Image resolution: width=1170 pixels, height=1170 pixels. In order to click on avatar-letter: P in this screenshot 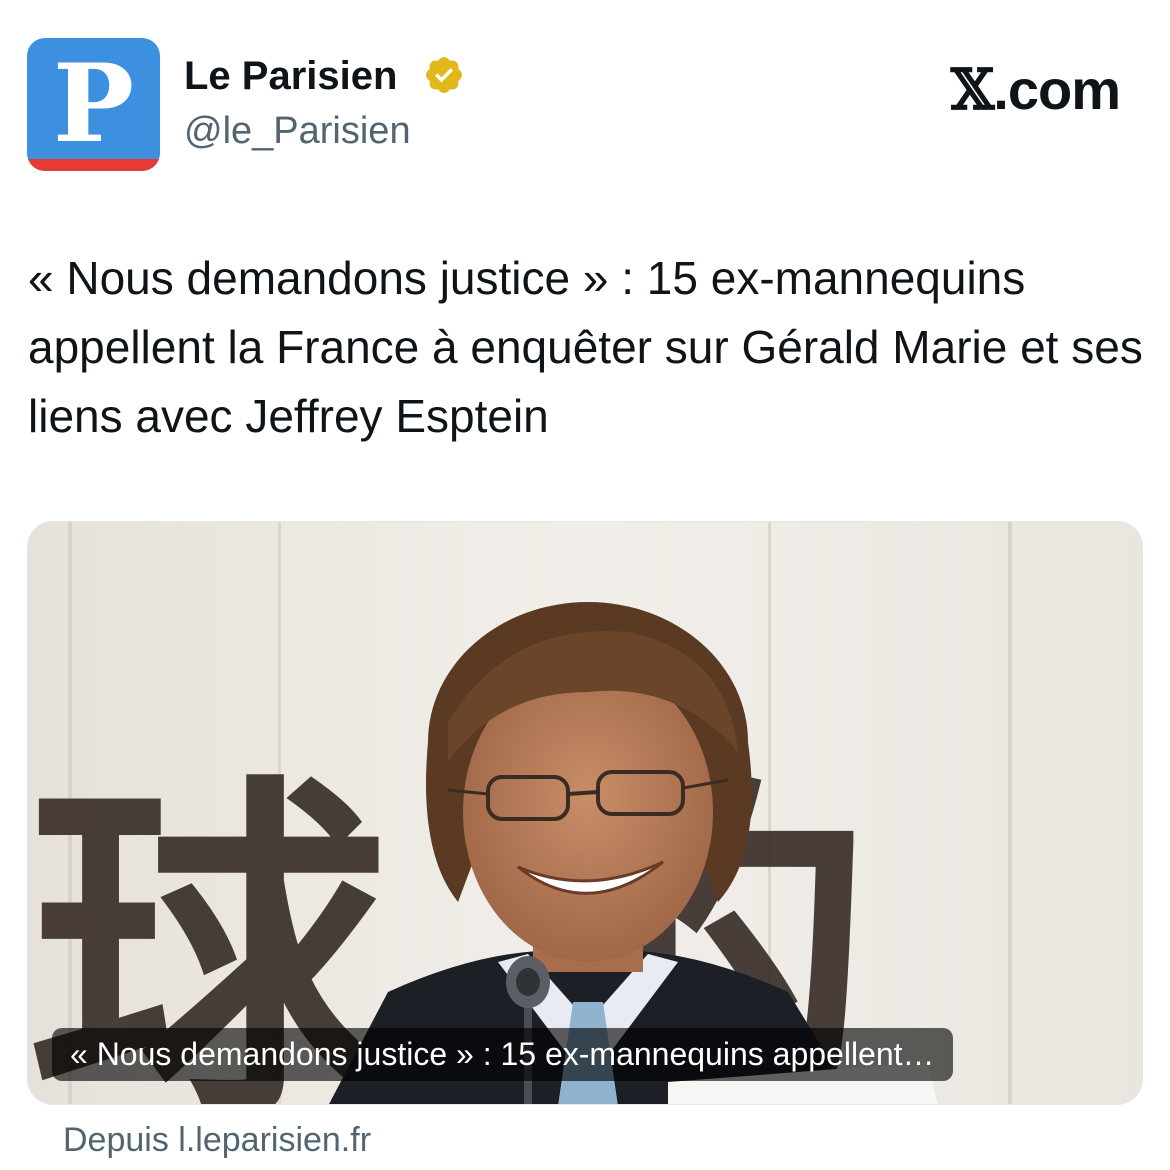, I will do `click(93, 104)`.